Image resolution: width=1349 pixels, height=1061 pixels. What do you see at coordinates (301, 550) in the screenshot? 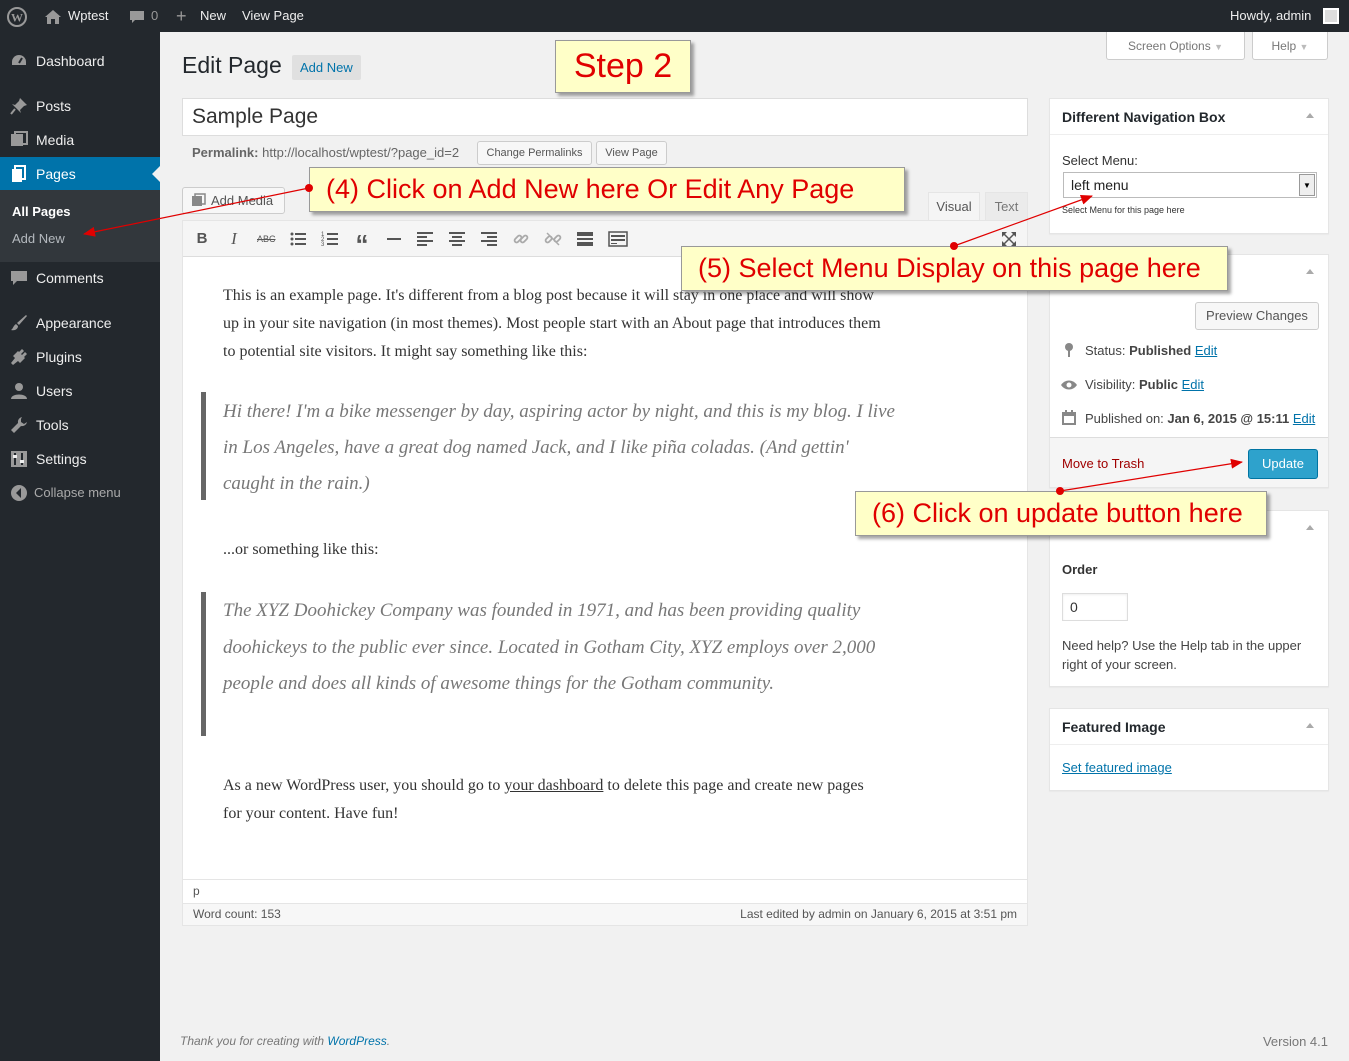
I see `editor-paragraph-2: ...or something like this:` at bounding box center [301, 550].